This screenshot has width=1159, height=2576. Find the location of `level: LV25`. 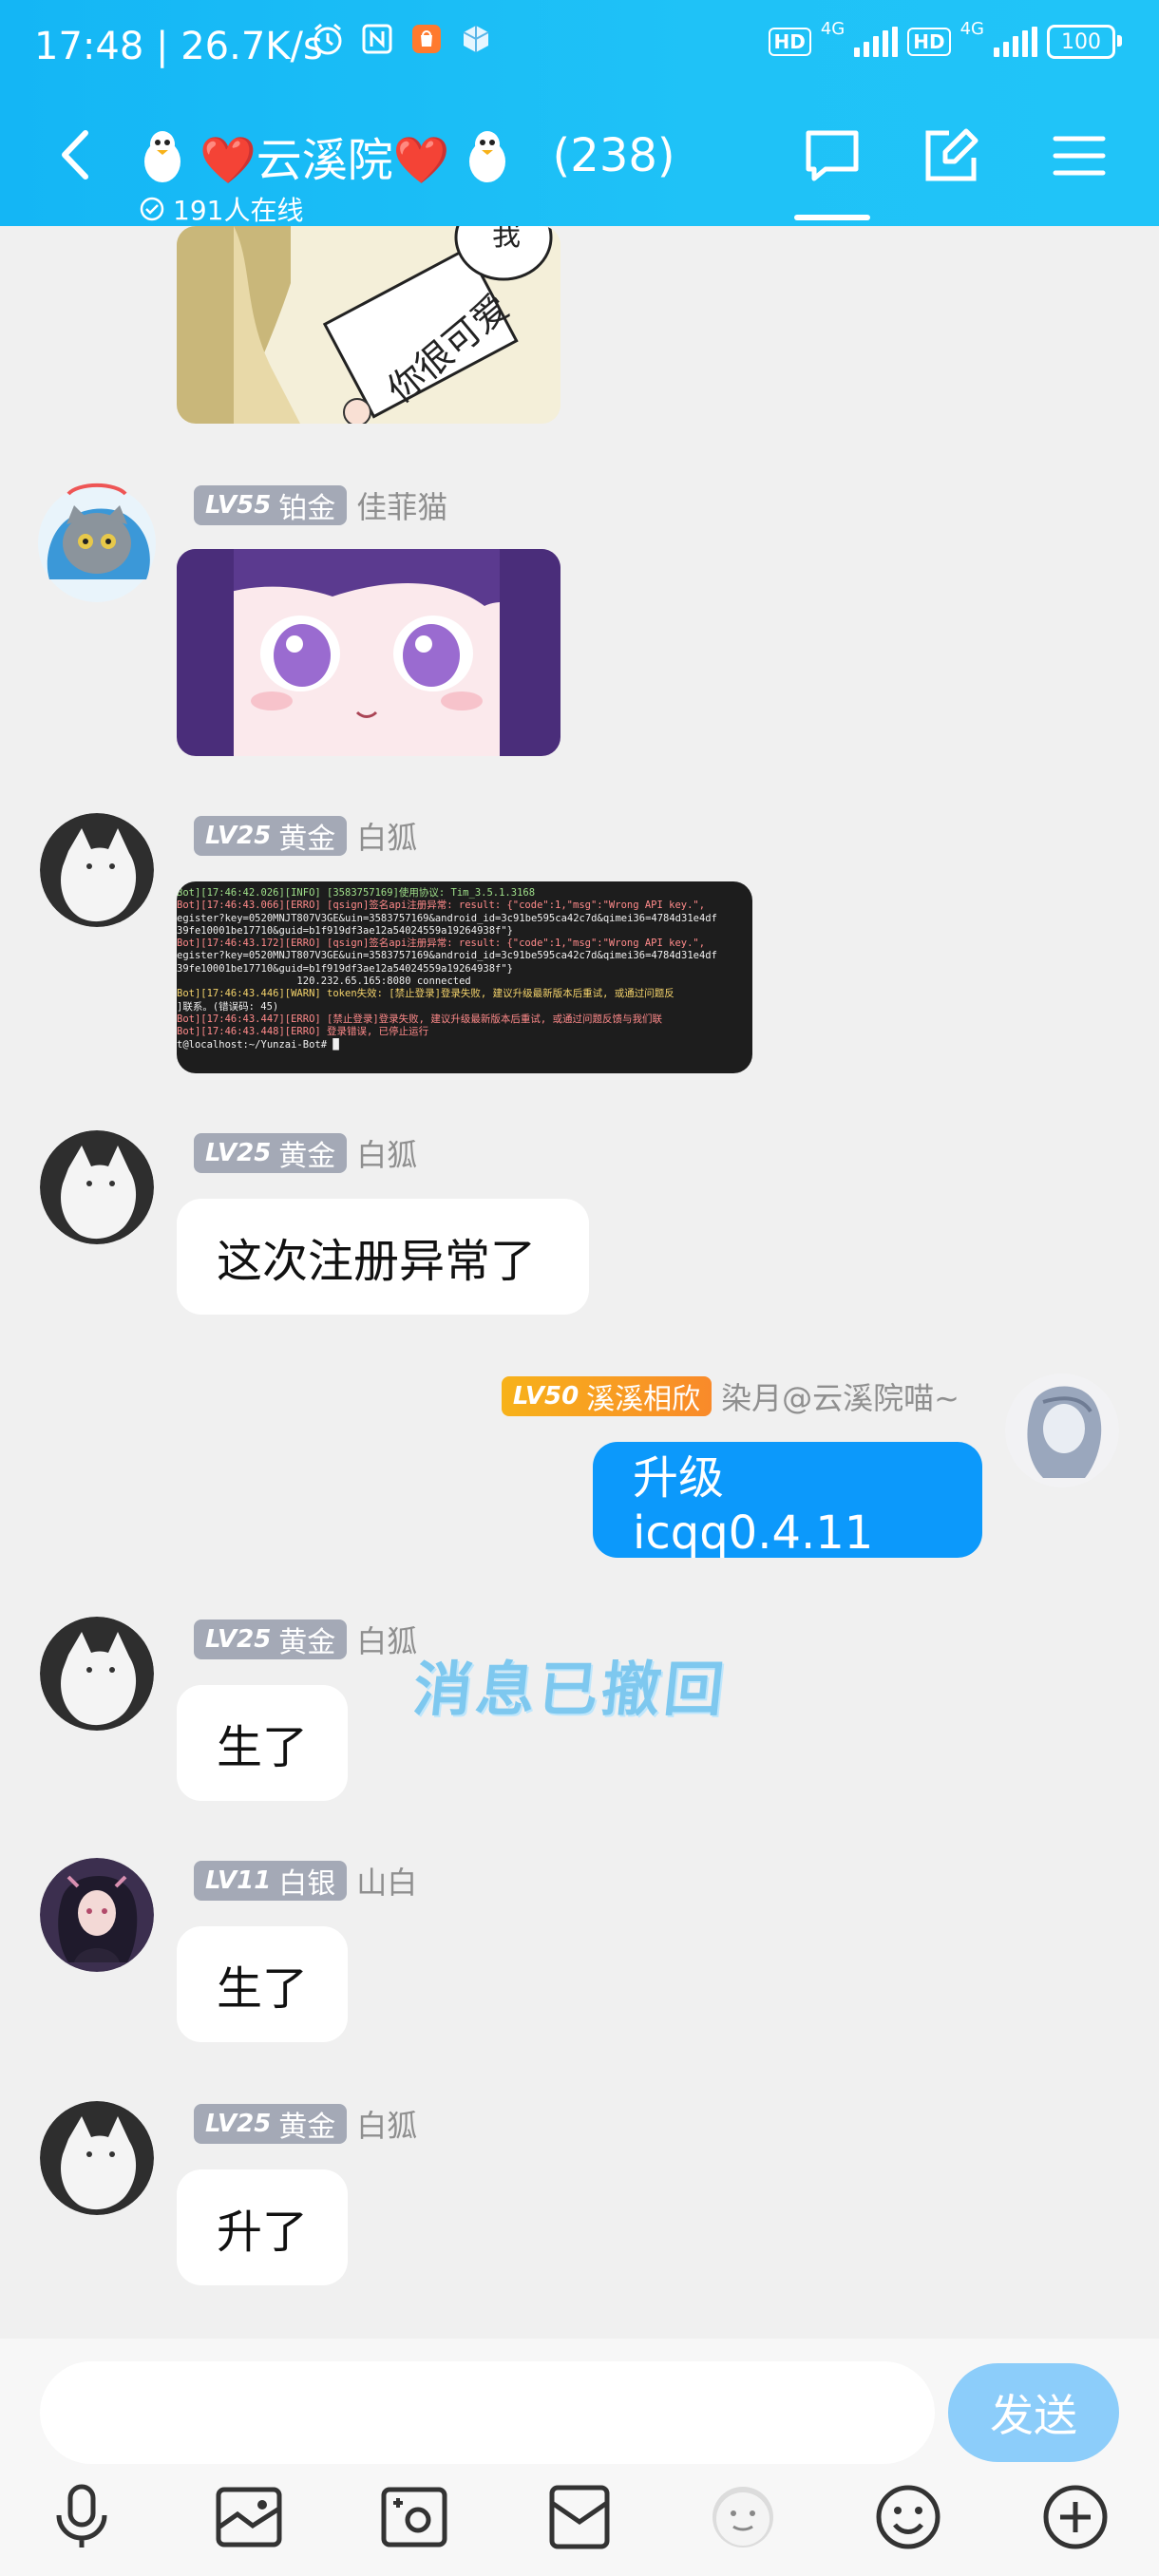

level: LV25 is located at coordinates (238, 1639).